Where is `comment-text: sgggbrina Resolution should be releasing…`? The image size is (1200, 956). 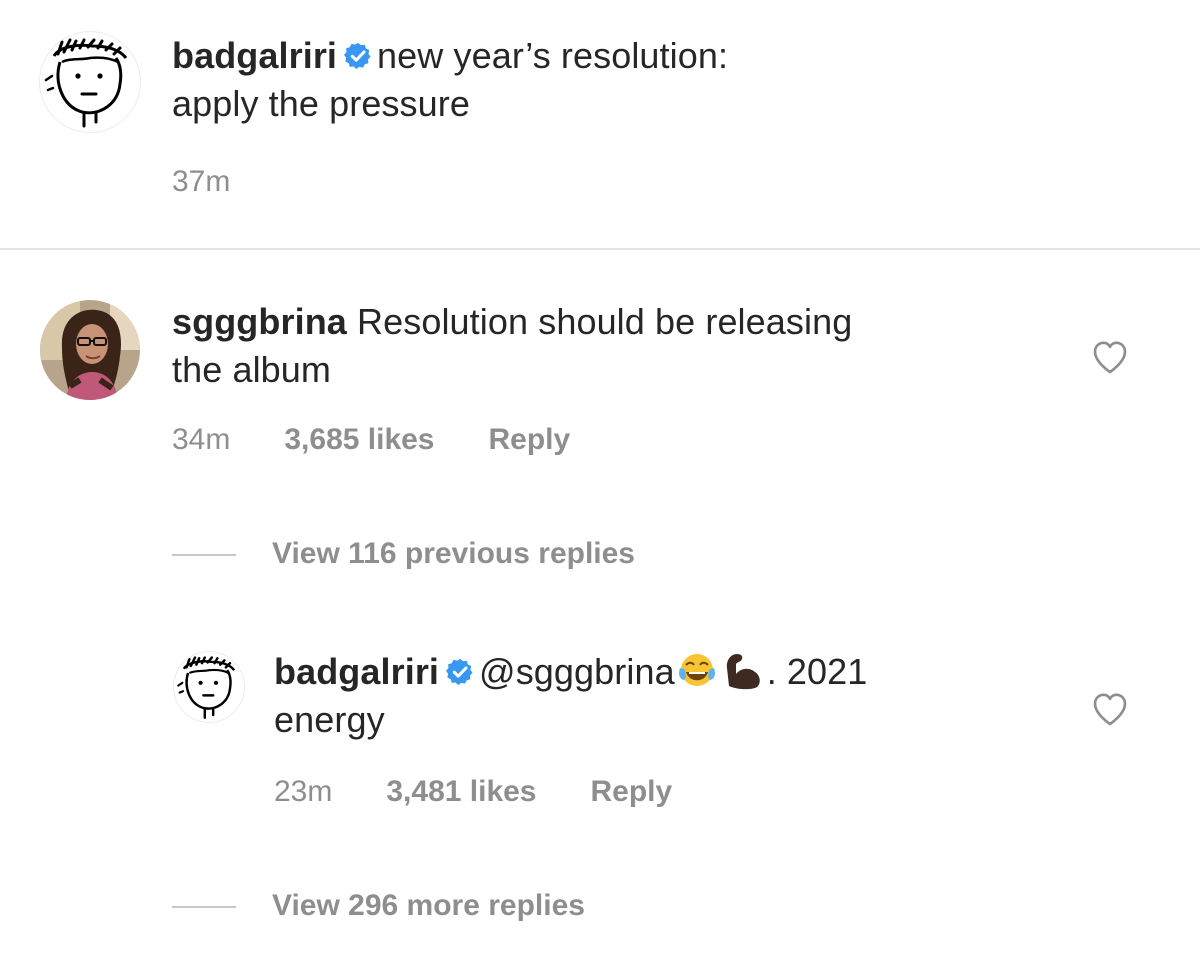
comment-text: sgggbrina Resolution should be releasing… is located at coordinates (612, 346).